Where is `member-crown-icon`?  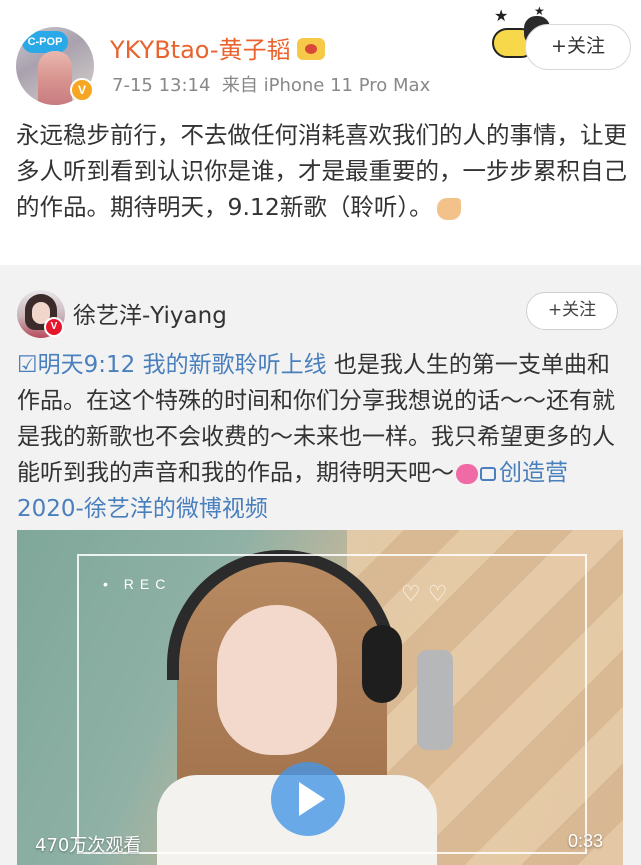
member-crown-icon is located at coordinates (310, 49).